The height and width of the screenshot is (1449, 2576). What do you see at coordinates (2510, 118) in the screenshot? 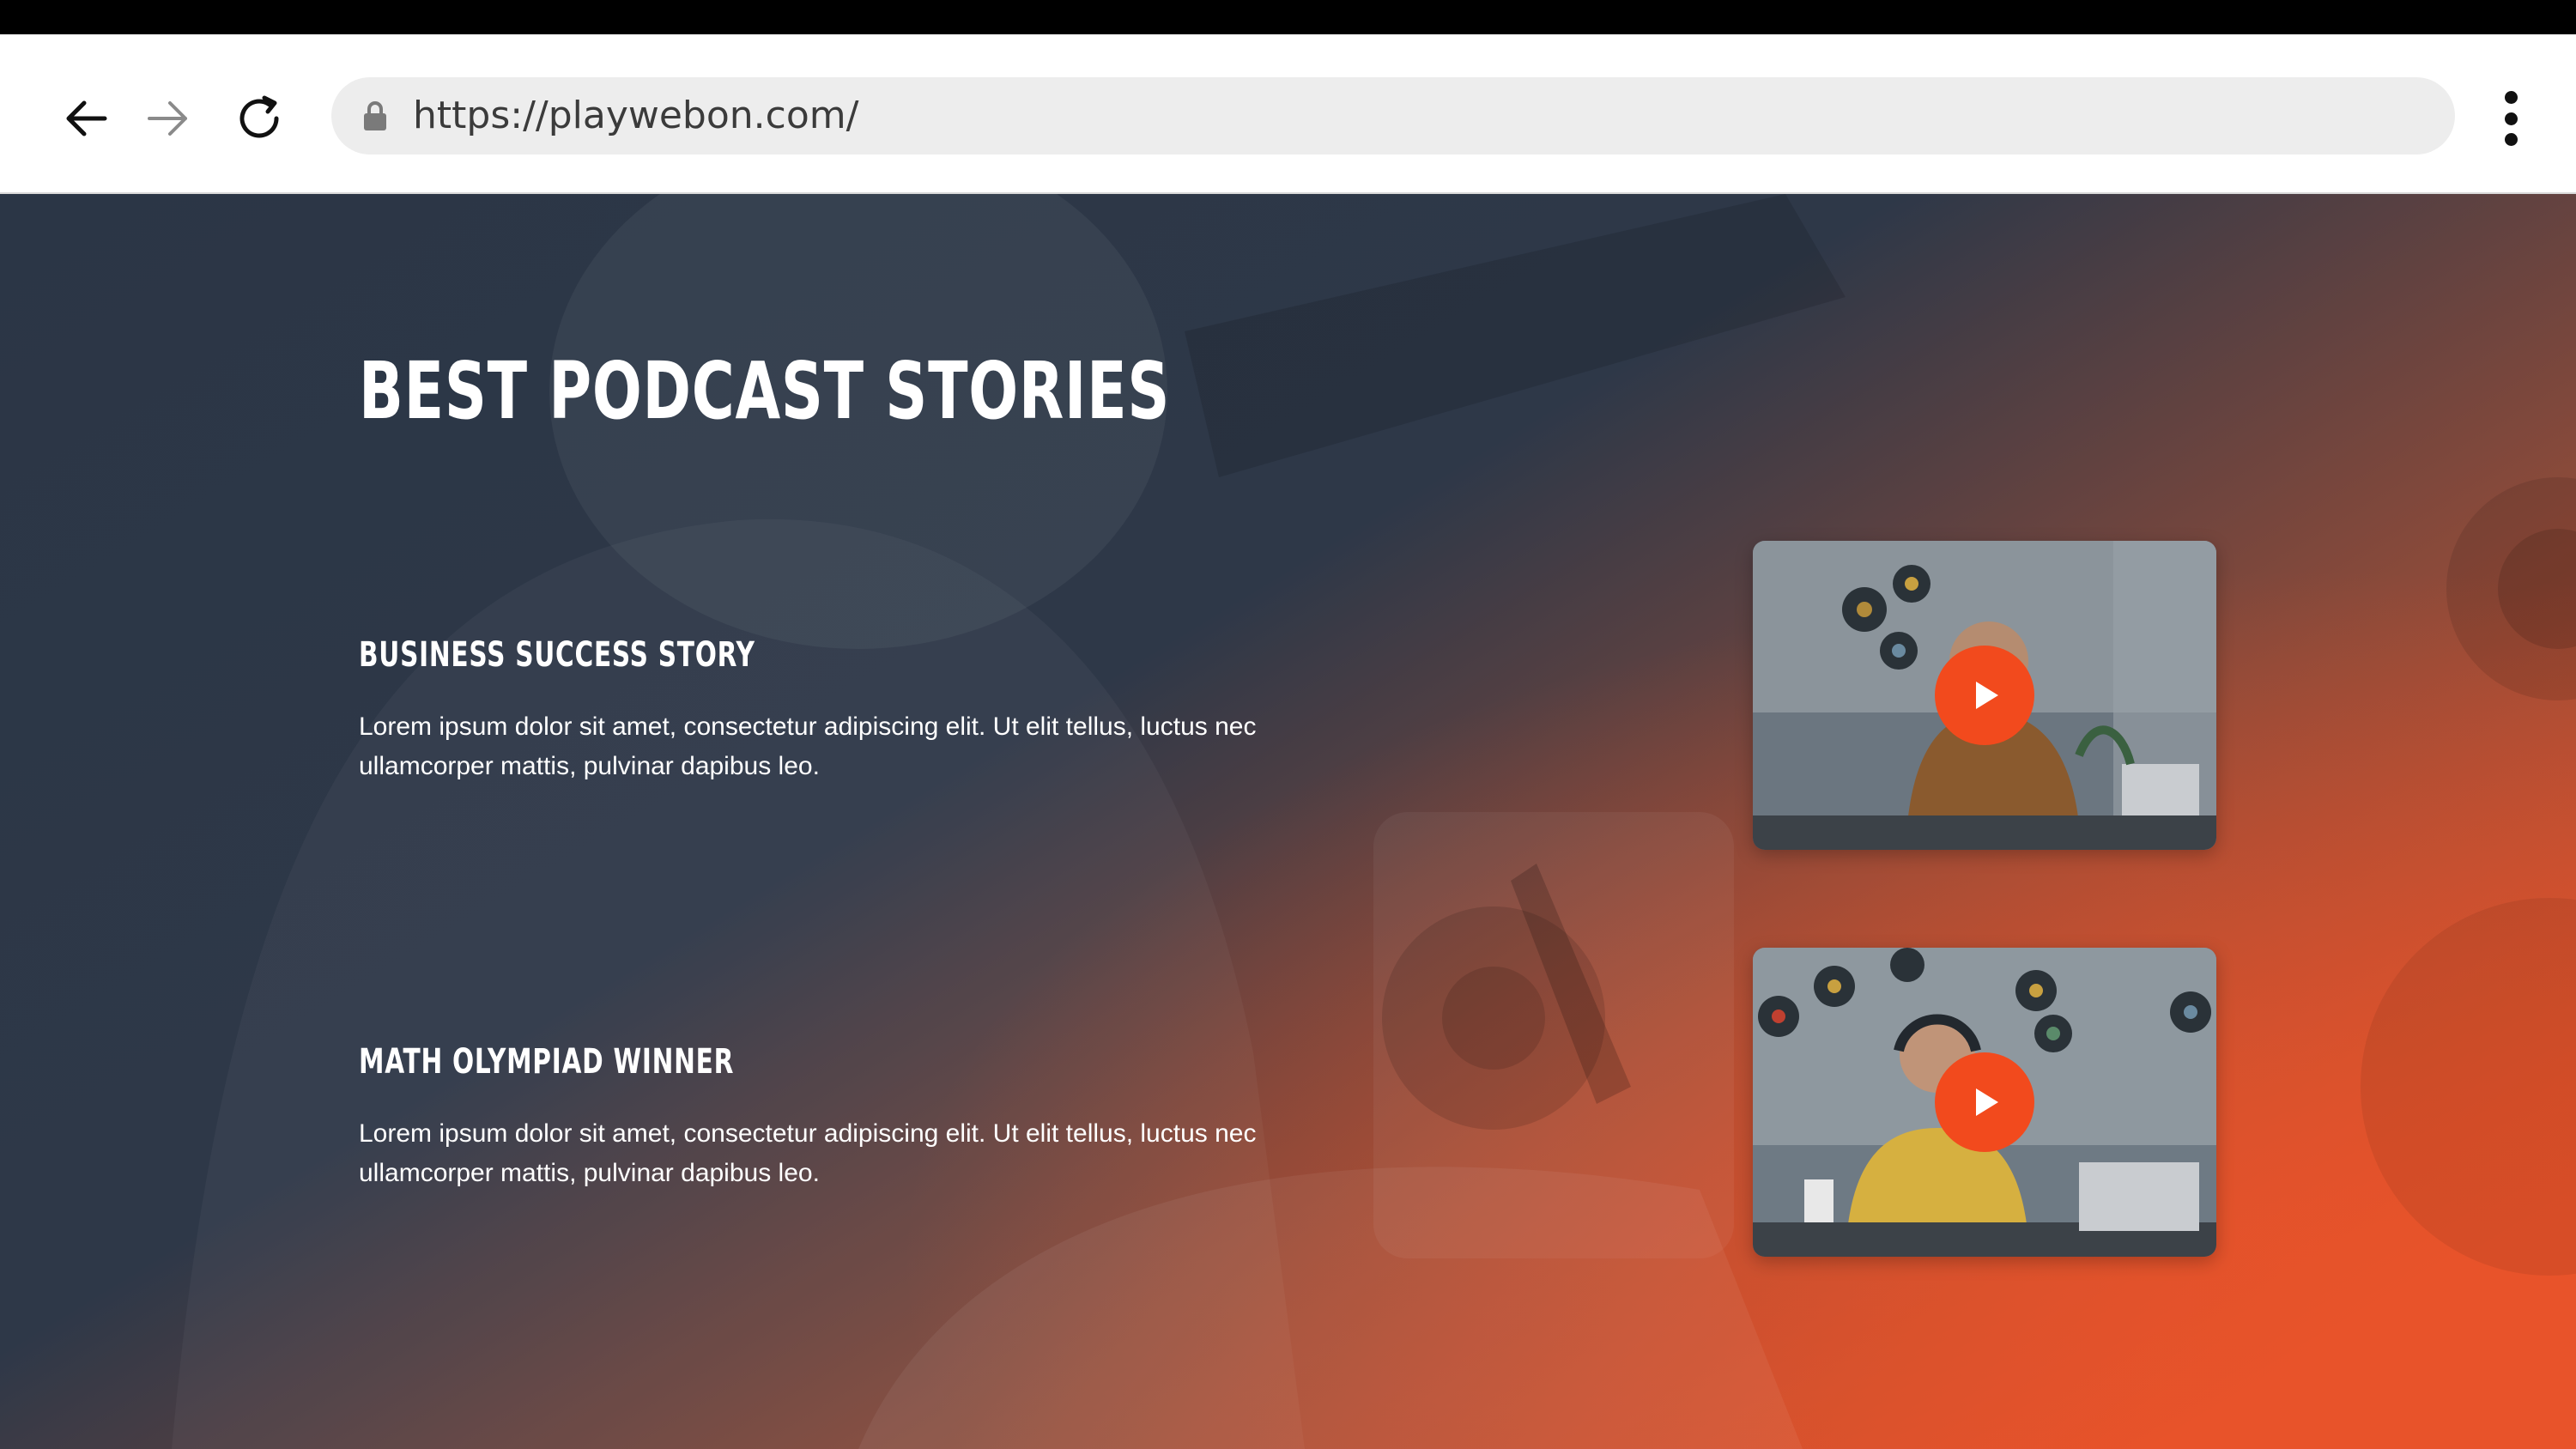
I see `browser-menu-button` at bounding box center [2510, 118].